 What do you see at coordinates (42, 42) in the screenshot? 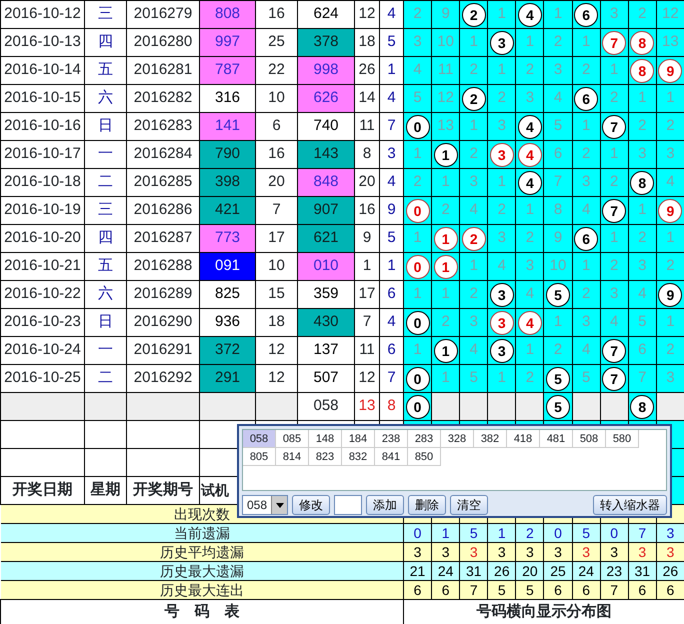
I see `table-cell: 2016-10-13` at bounding box center [42, 42].